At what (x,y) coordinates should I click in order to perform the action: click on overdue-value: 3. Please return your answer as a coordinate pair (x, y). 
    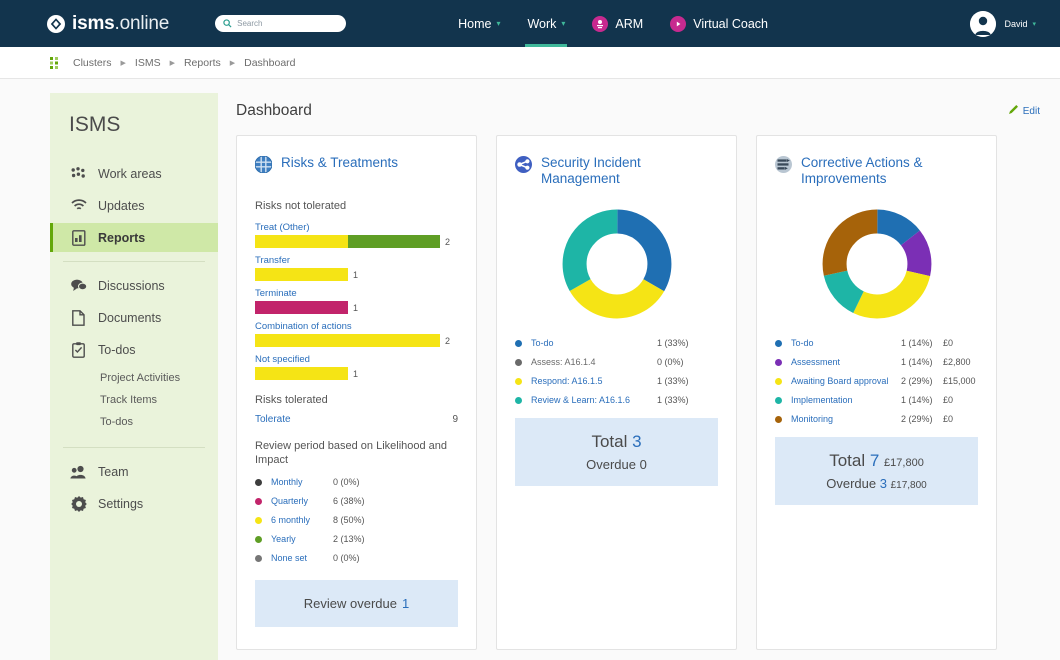
    Looking at the image, I should click on (883, 483).